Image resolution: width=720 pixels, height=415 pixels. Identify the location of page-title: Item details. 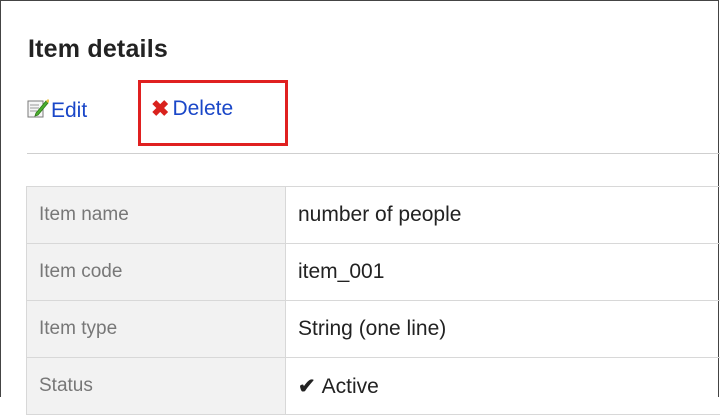
(98, 49).